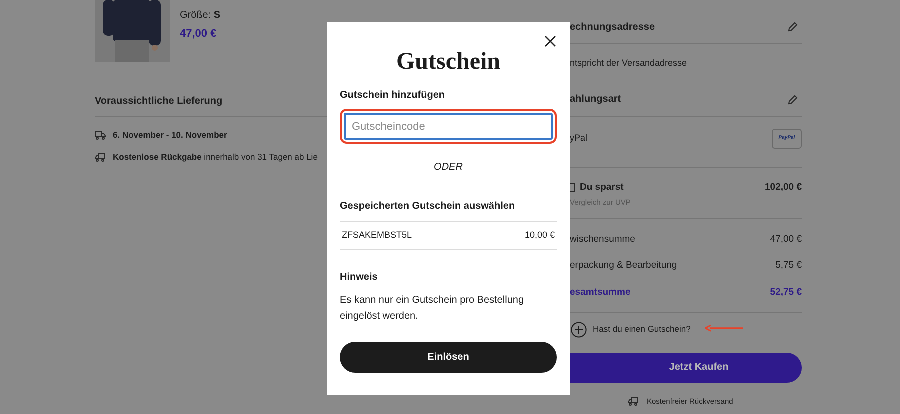  I want to click on delivery-text: 6. November - 10. November, so click(170, 135).